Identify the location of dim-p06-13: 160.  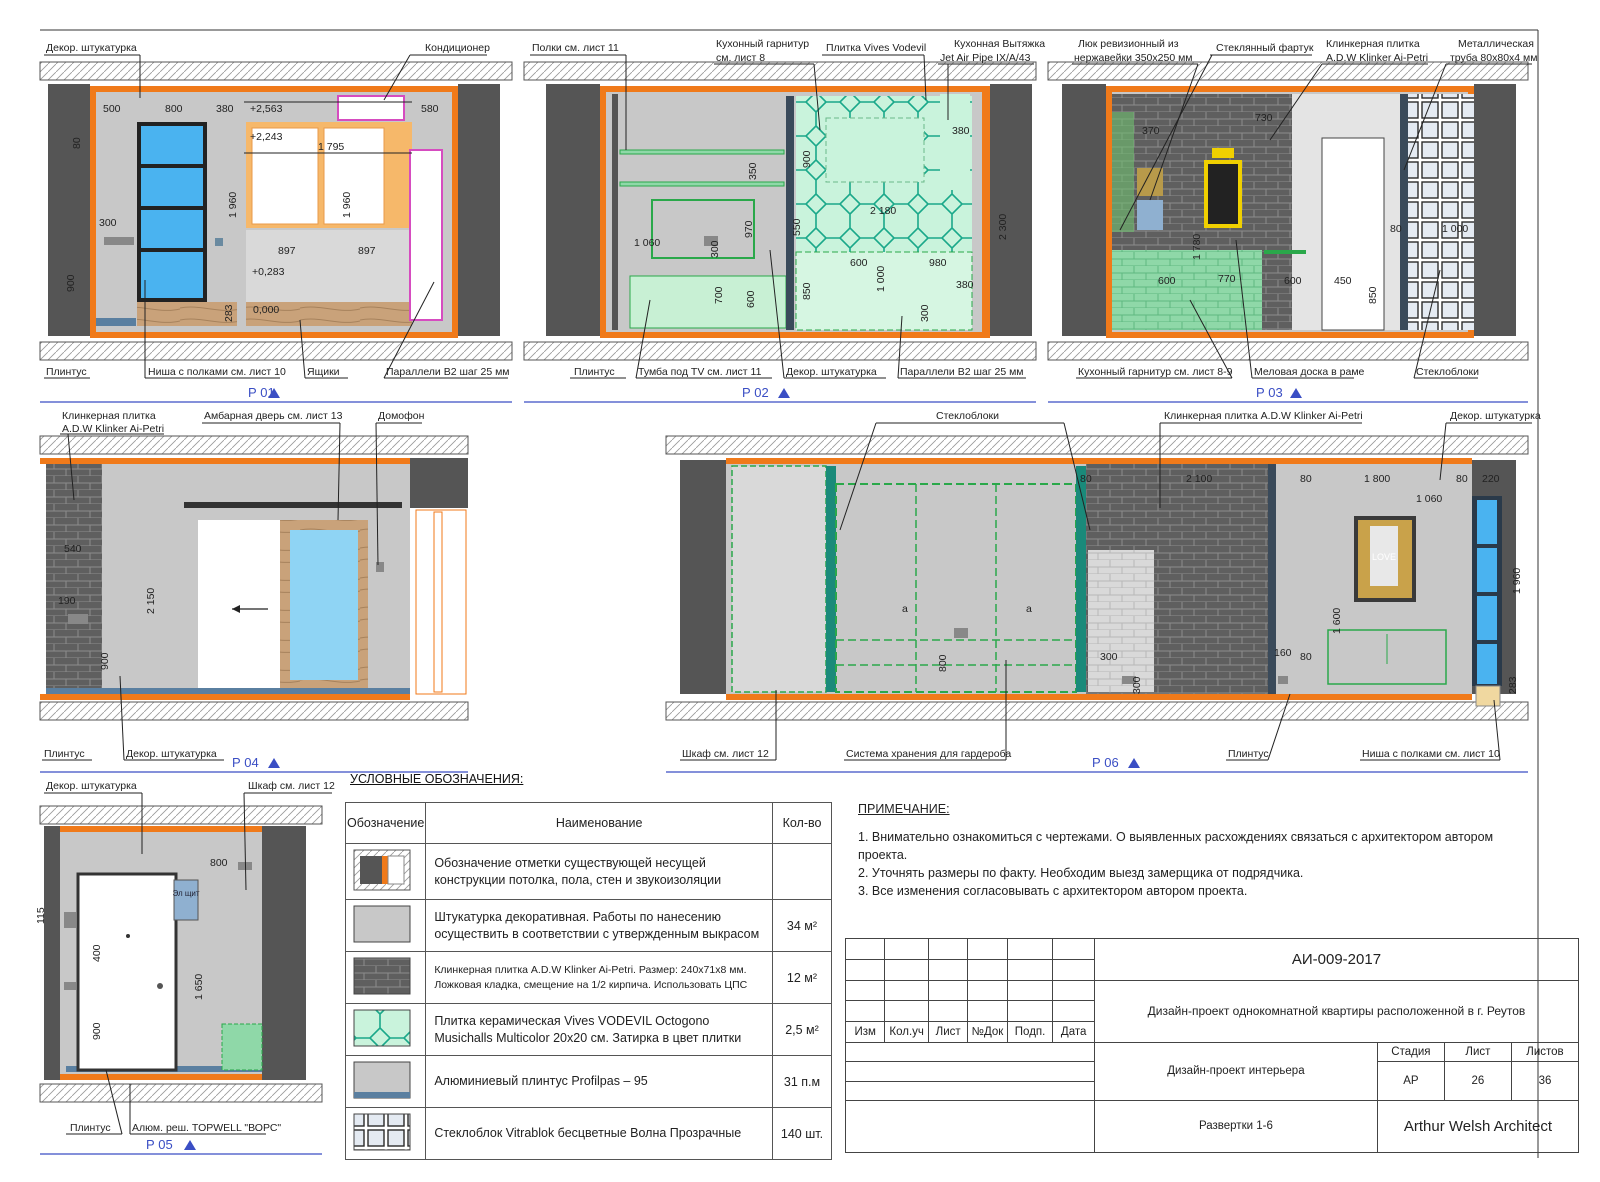
(1283, 653).